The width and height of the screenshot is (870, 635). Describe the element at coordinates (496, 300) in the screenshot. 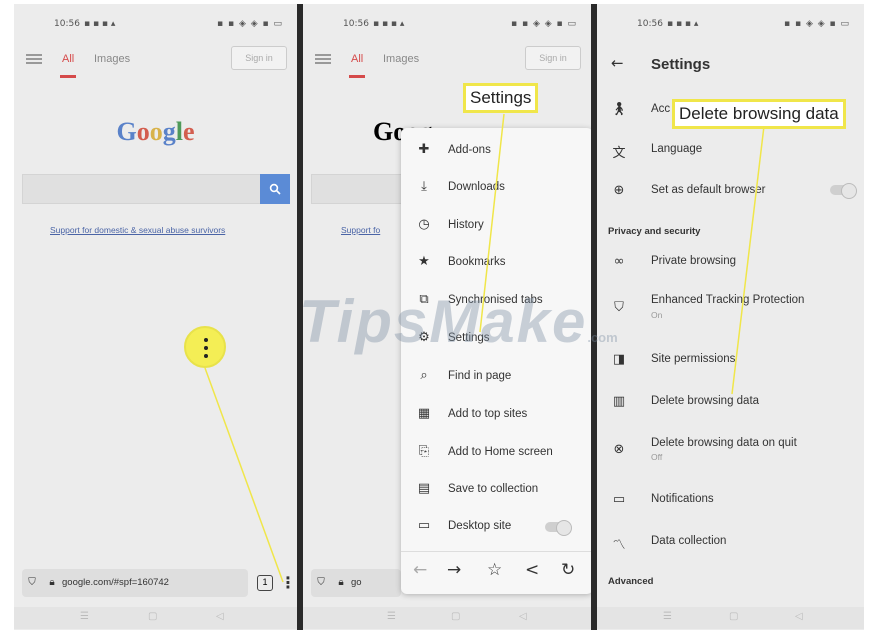

I see `menu-item-synchronised-tabs: ⧉ Synchronised tabs` at that location.